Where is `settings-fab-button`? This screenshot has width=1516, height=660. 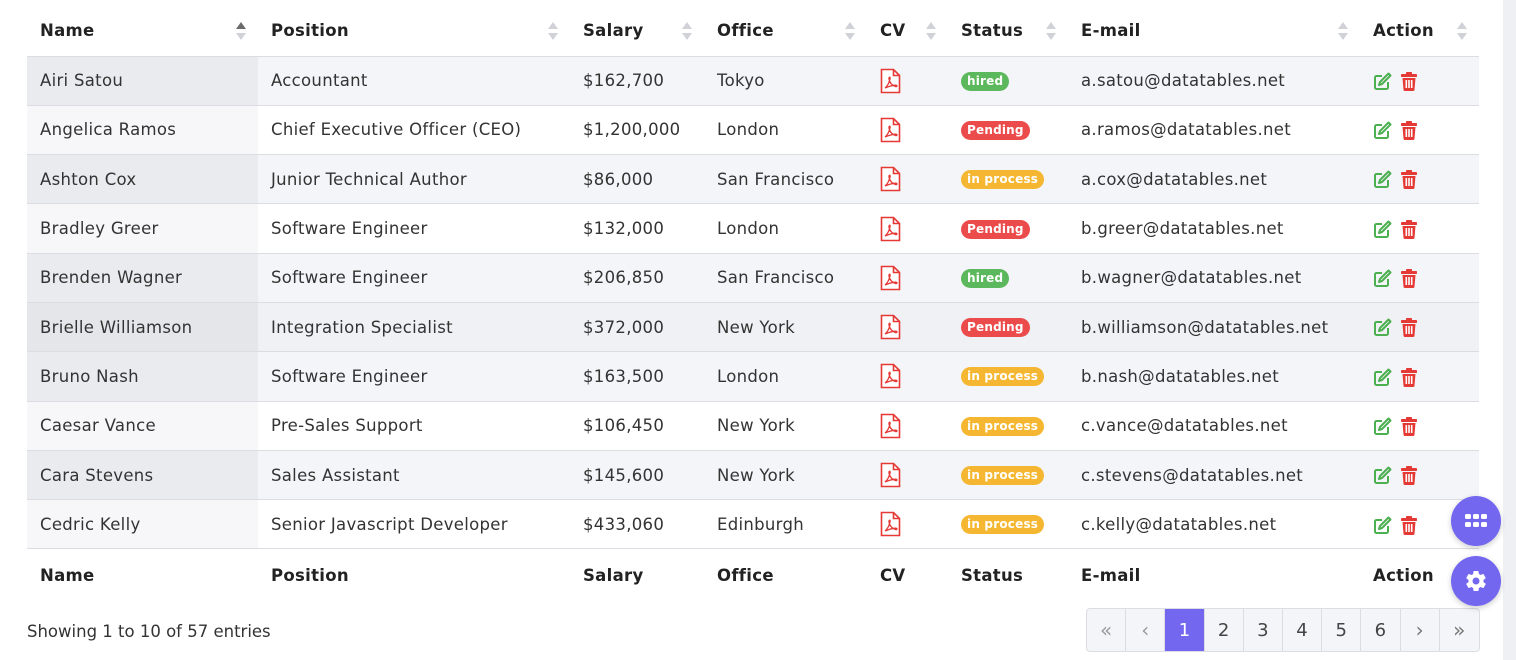 settings-fab-button is located at coordinates (1476, 581).